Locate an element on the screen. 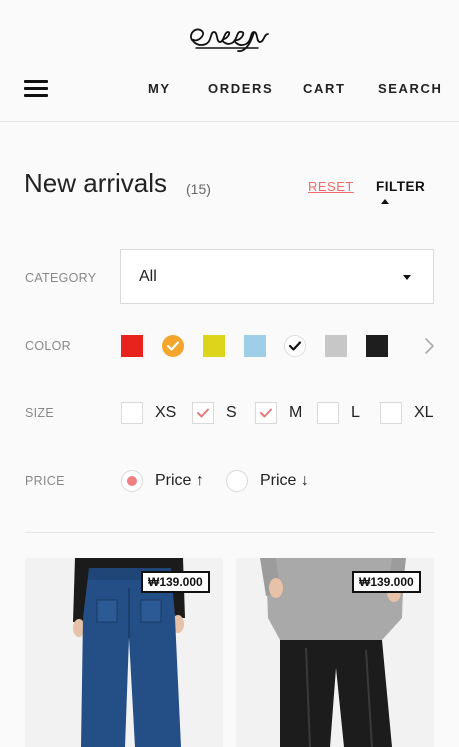 Image resolution: width=459 pixels, height=747 pixels. size-checkbox-l is located at coordinates (328, 413).